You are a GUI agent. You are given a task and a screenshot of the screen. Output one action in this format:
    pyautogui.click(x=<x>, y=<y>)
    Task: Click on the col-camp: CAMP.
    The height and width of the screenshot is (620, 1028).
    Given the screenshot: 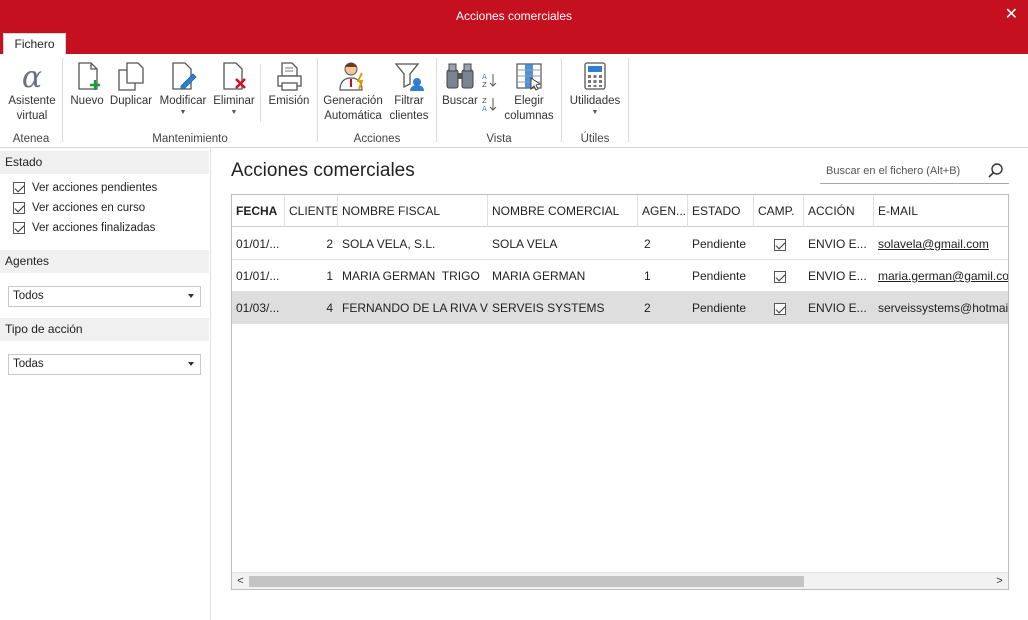 What is the action you would take?
    pyautogui.click(x=779, y=211)
    